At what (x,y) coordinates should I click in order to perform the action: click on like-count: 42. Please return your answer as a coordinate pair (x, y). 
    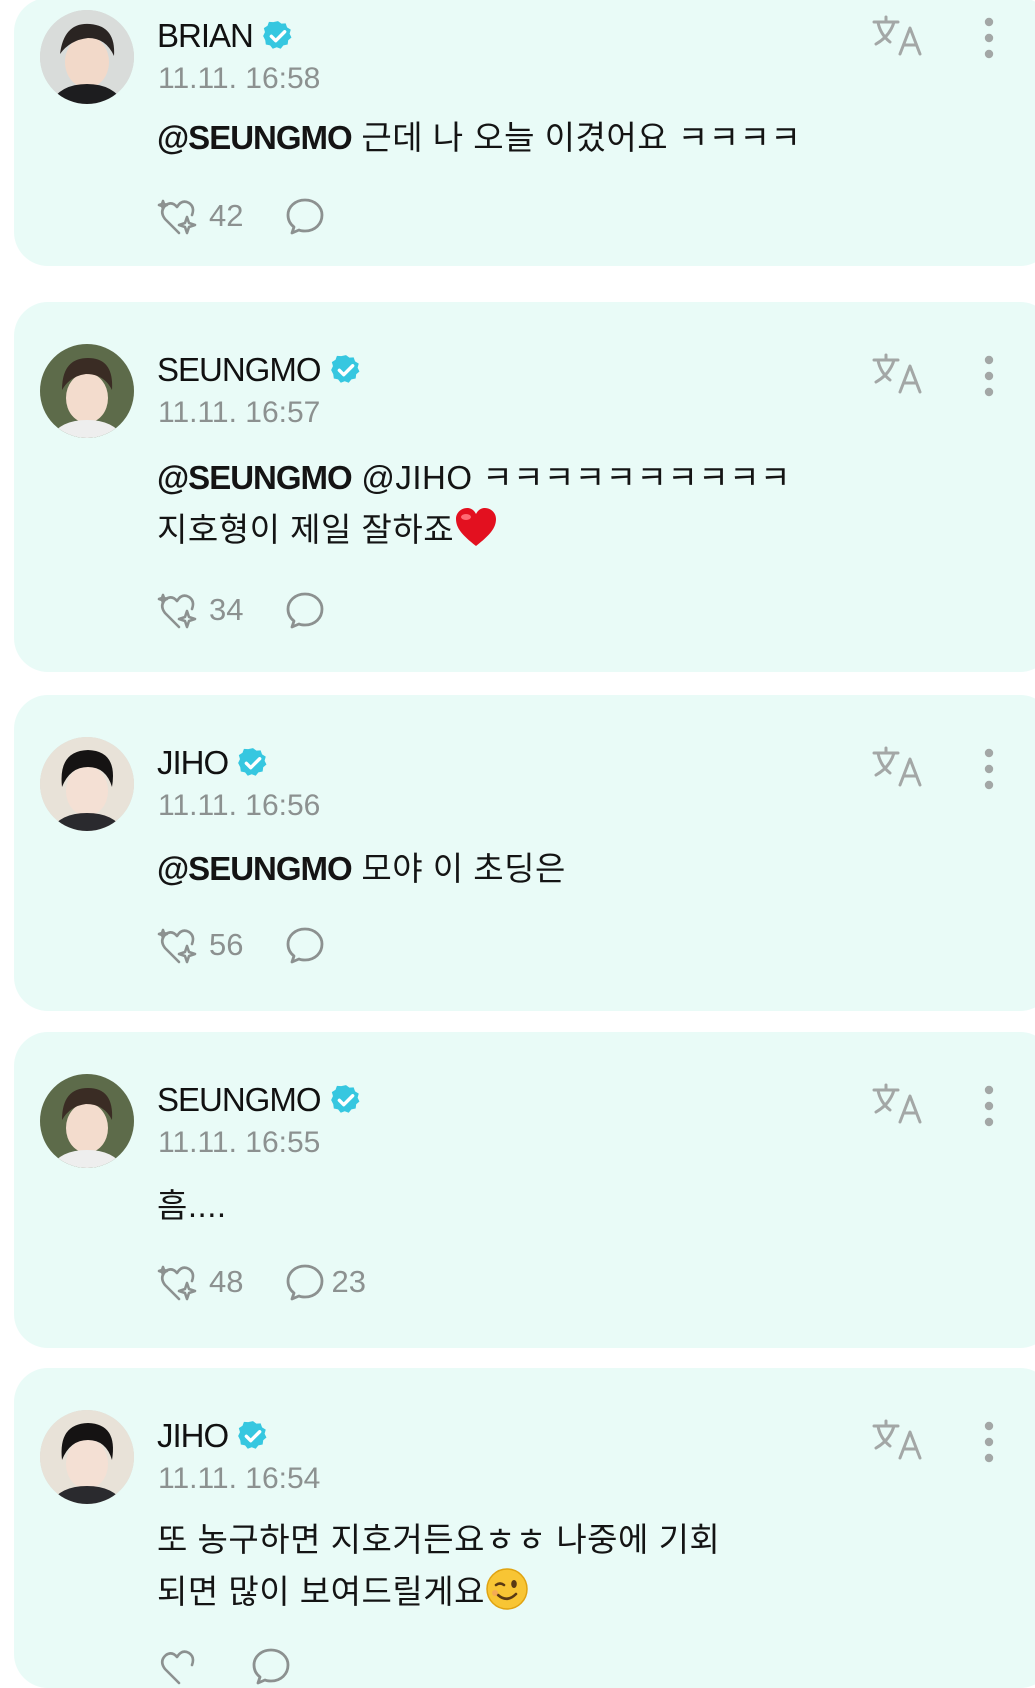
    Looking at the image, I should click on (226, 215).